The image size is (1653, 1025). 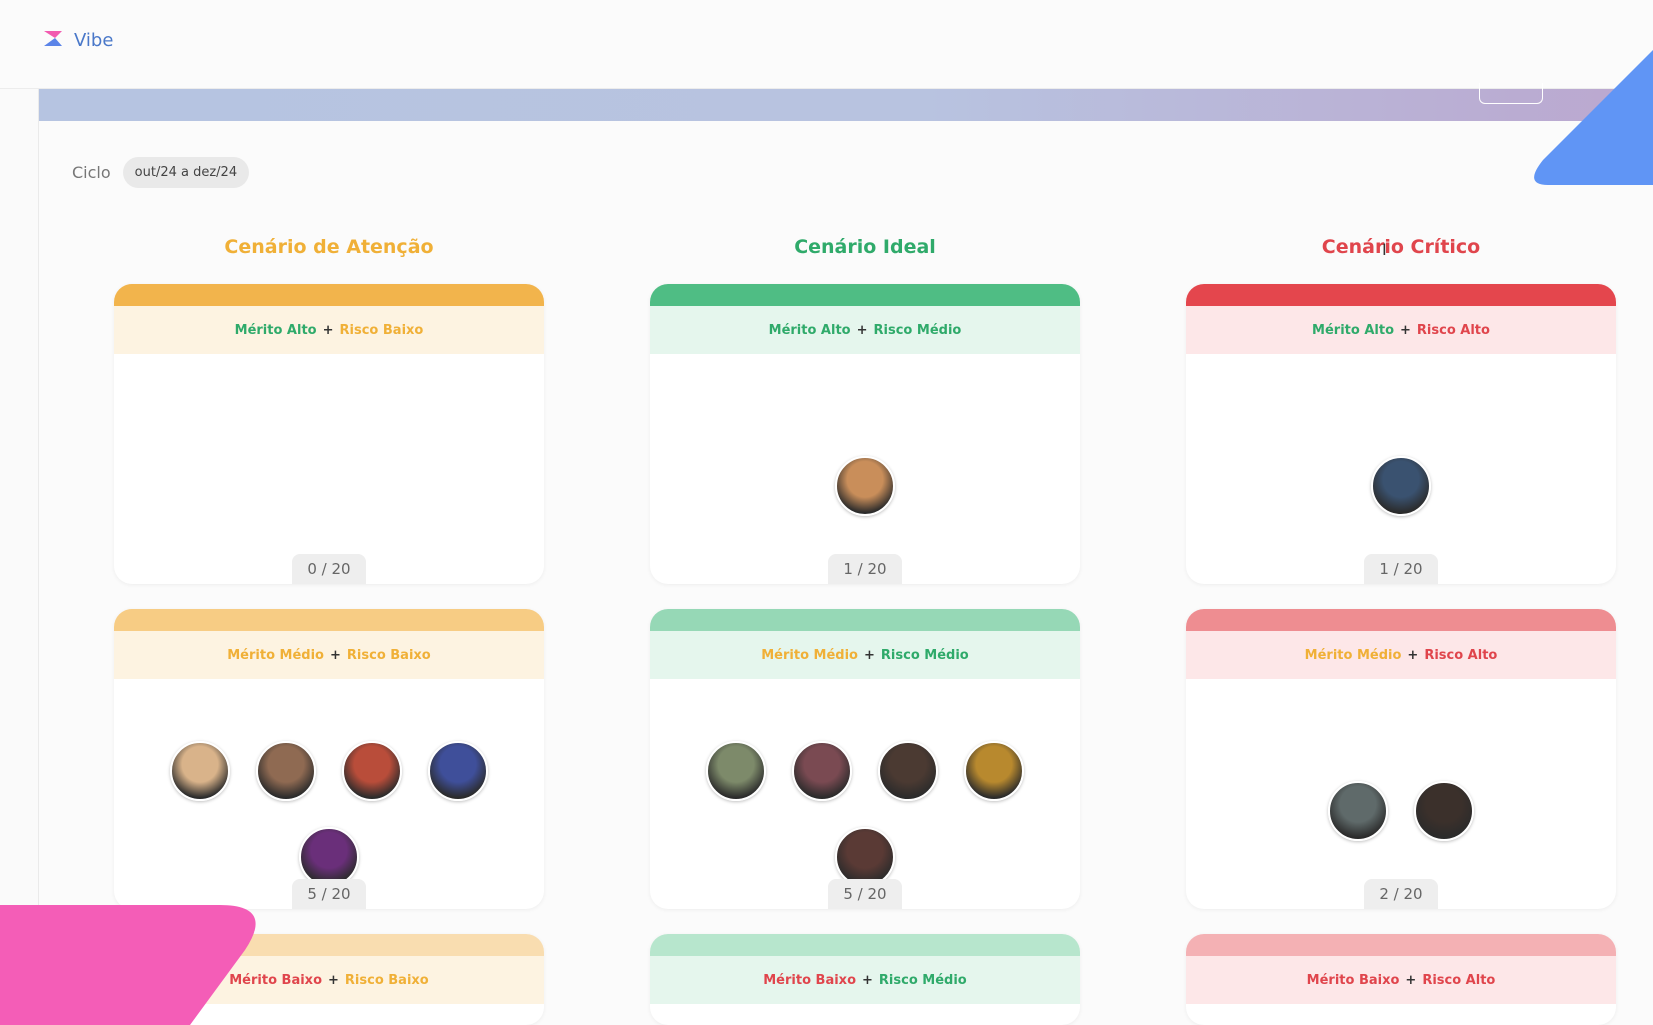 I want to click on card-body: 2 / 20, so click(x=1401, y=794).